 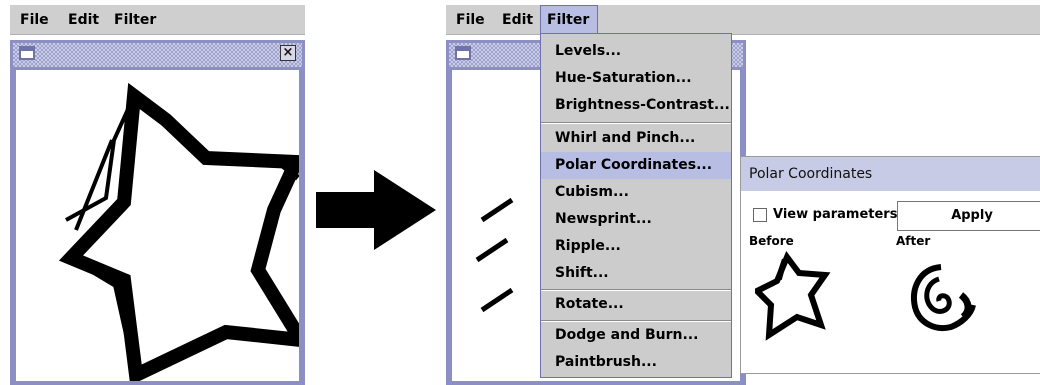 I want to click on after-preview, so click(x=943, y=297).